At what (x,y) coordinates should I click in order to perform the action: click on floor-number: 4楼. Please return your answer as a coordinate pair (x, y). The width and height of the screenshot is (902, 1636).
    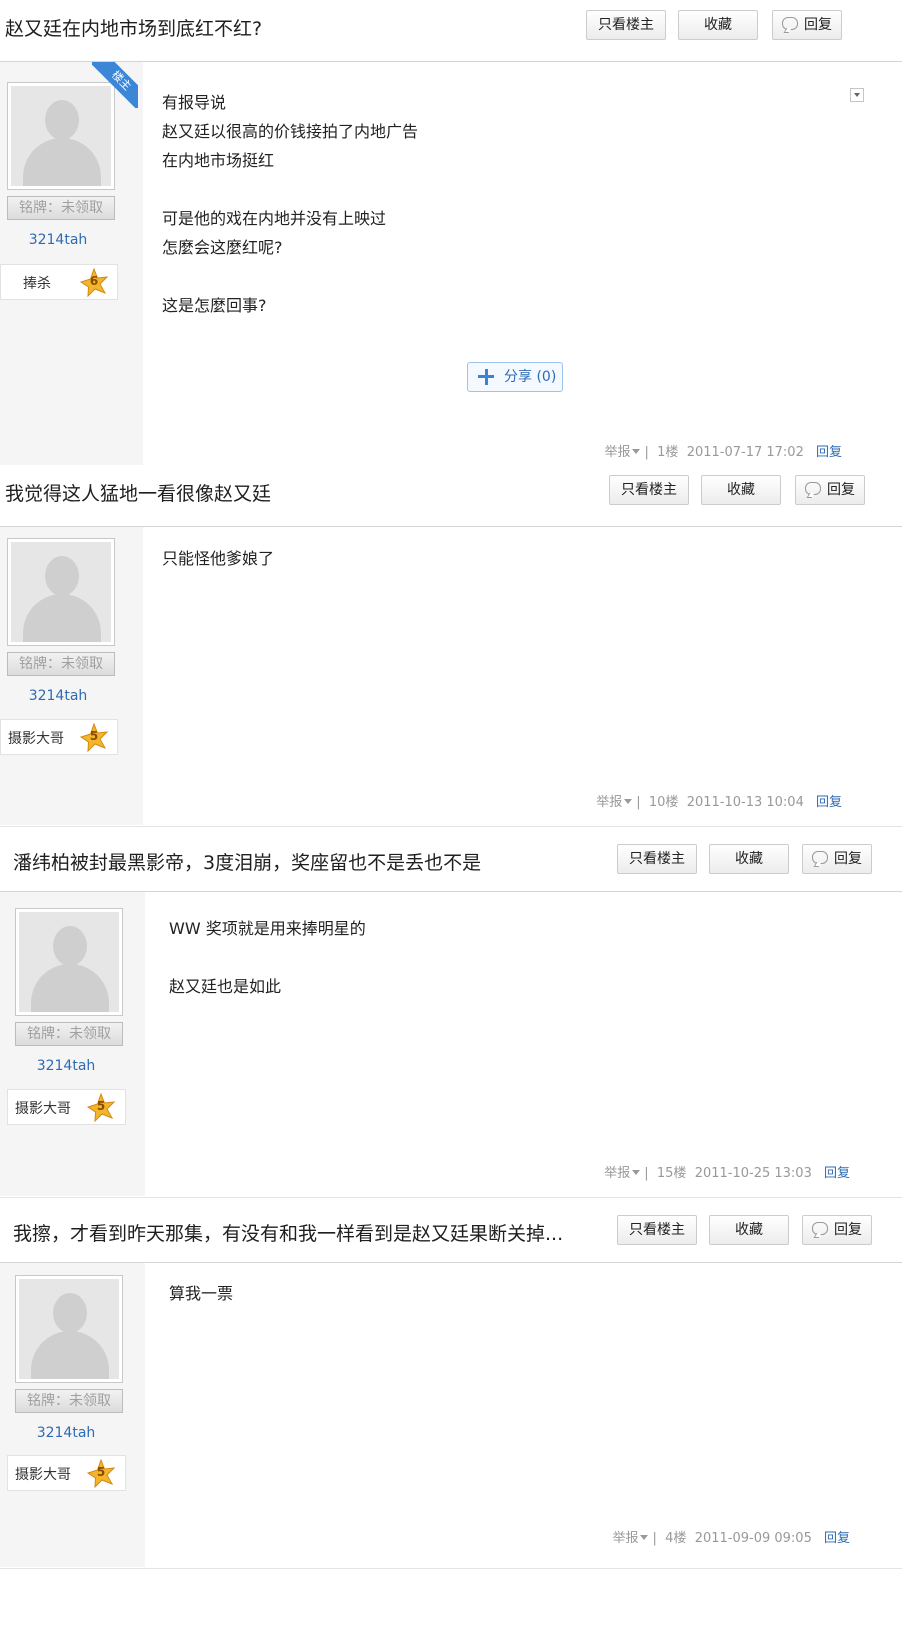
    Looking at the image, I should click on (676, 1538).